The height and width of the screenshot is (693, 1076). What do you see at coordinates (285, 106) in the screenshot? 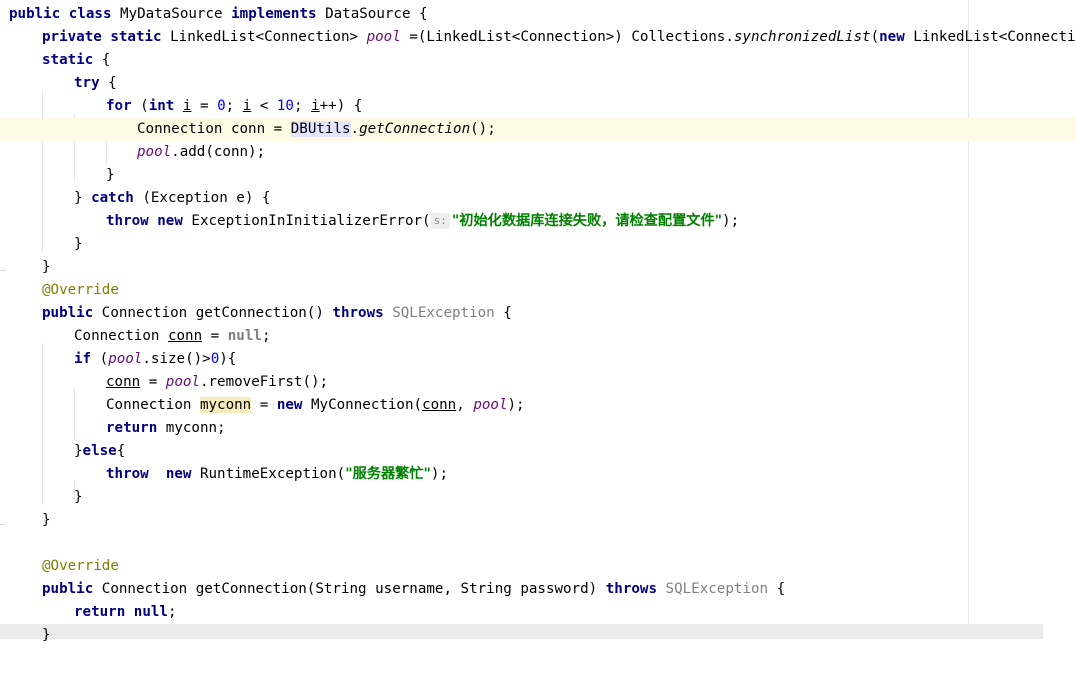
I see `number-literal: 10` at bounding box center [285, 106].